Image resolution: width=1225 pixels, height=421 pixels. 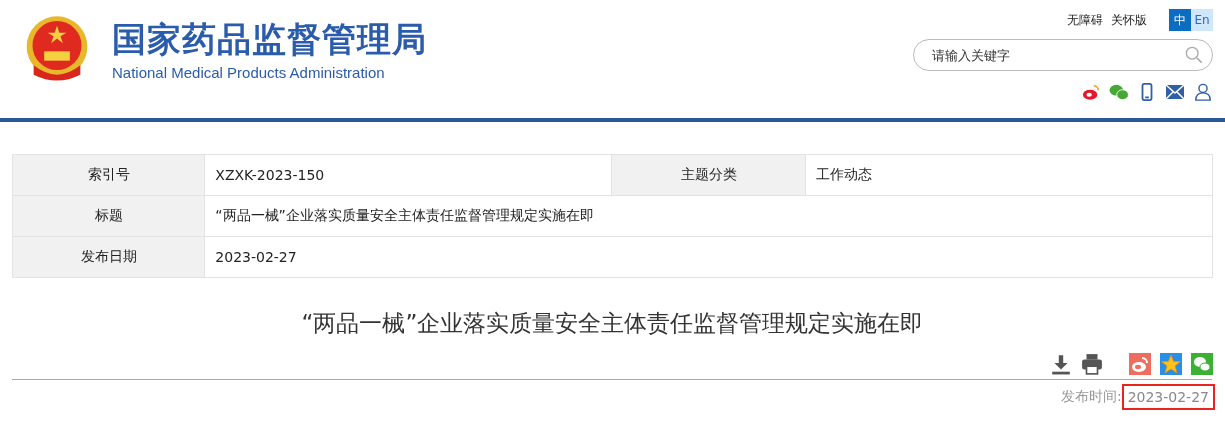 What do you see at coordinates (612, 323) in the screenshot?
I see `article-title: “两品一械”企业落实质量安全主体责任监督管理规定实施在即` at bounding box center [612, 323].